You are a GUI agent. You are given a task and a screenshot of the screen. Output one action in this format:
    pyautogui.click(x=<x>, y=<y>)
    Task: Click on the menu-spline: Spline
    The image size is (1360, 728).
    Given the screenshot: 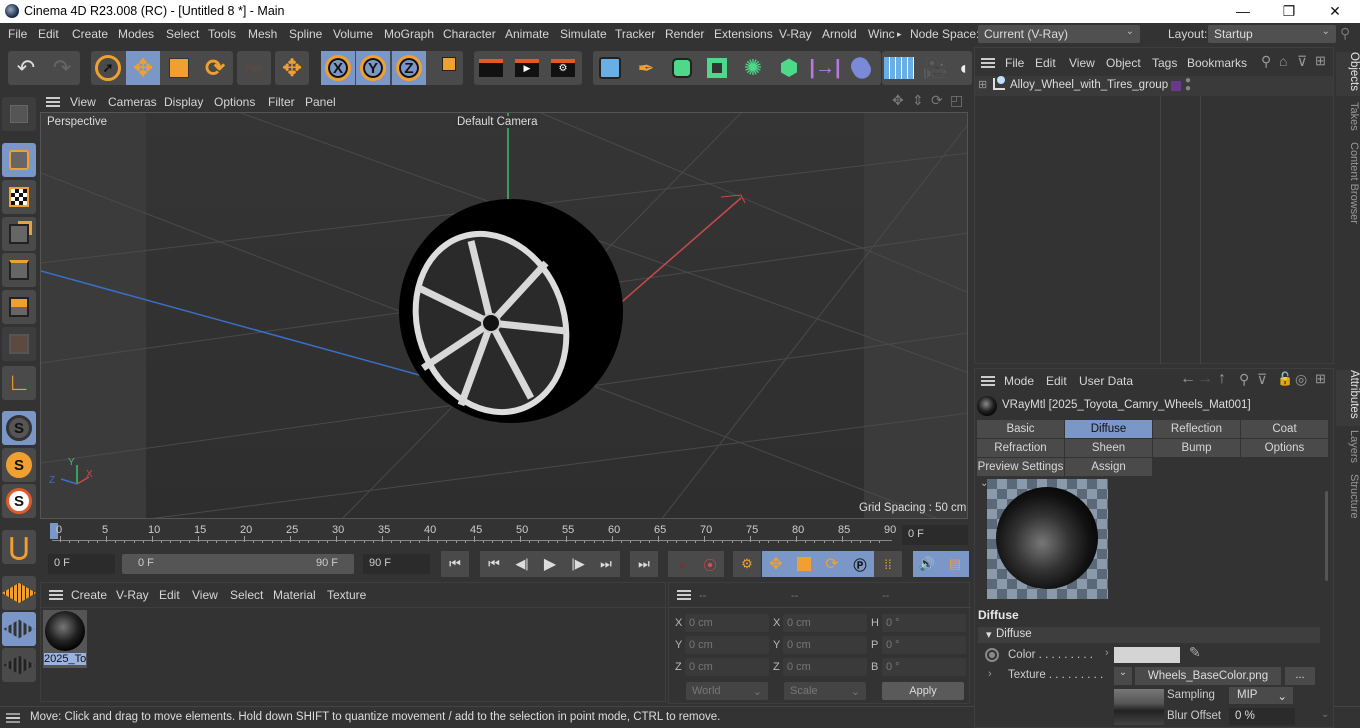 What is the action you would take?
    pyautogui.click(x=305, y=34)
    